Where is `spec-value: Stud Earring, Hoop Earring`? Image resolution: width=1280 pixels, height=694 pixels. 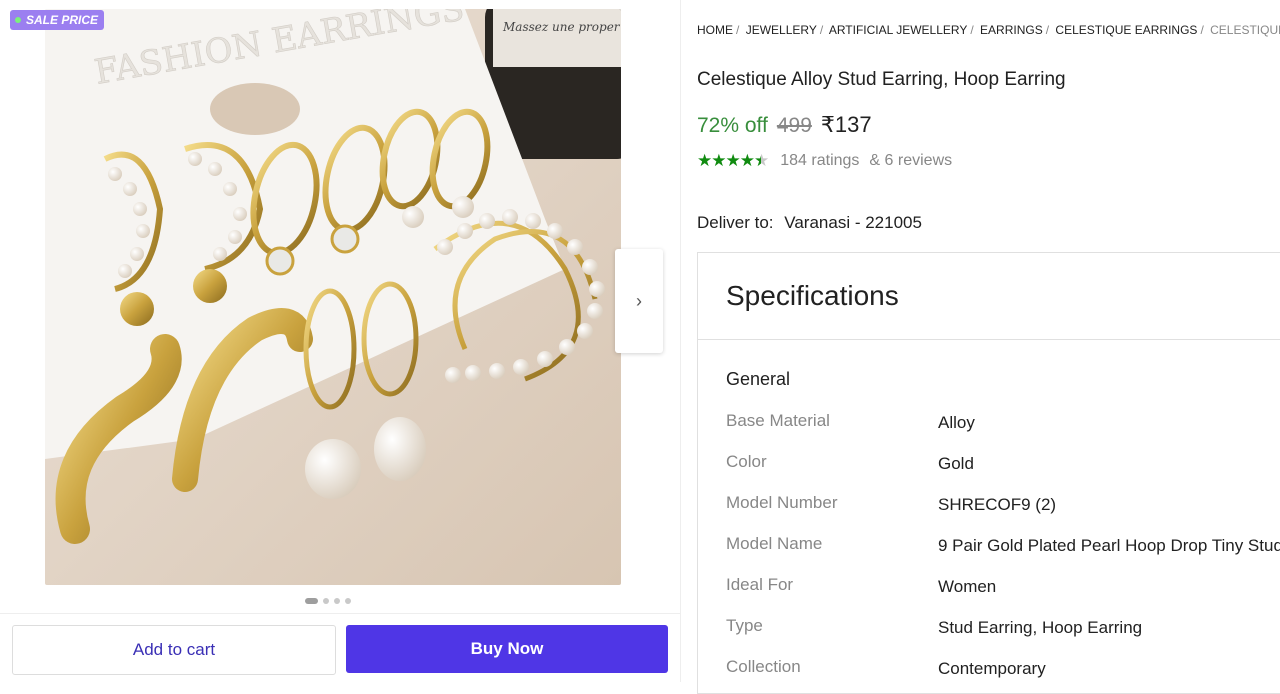
spec-value: Stud Earring, Hoop Earring is located at coordinates (1040, 627).